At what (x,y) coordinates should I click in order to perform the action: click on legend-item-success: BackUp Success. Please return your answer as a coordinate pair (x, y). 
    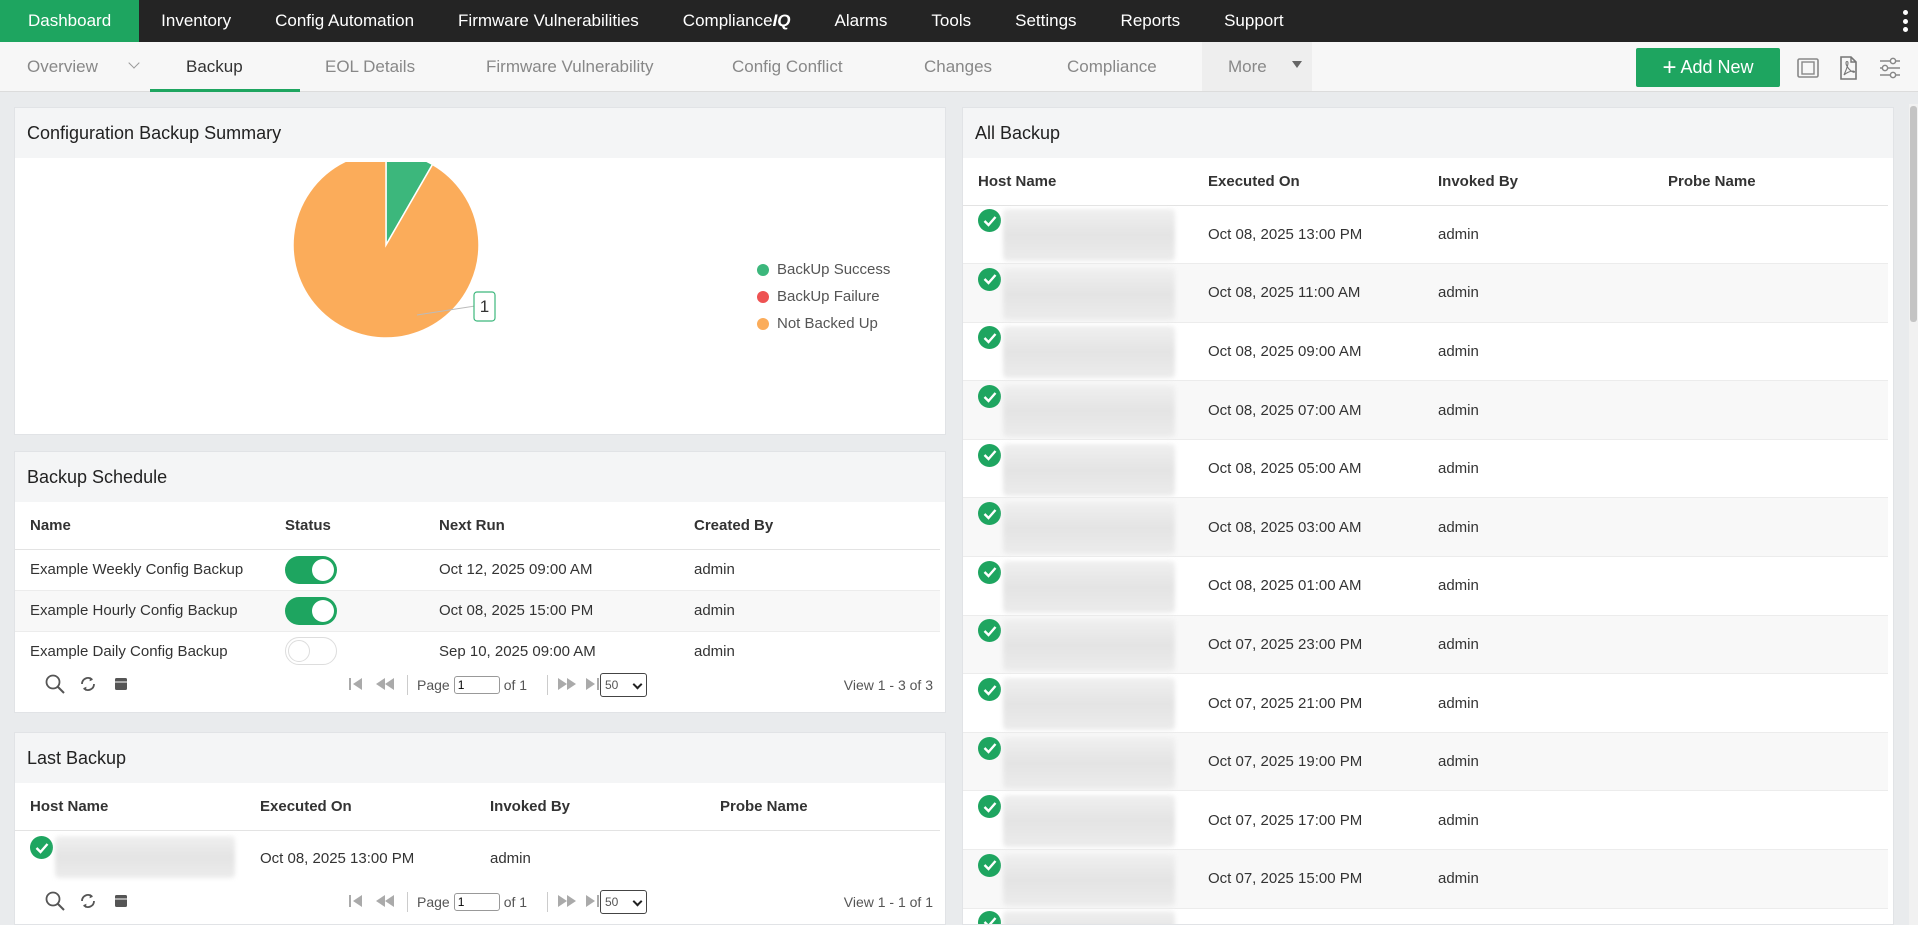
    Looking at the image, I should click on (823, 269).